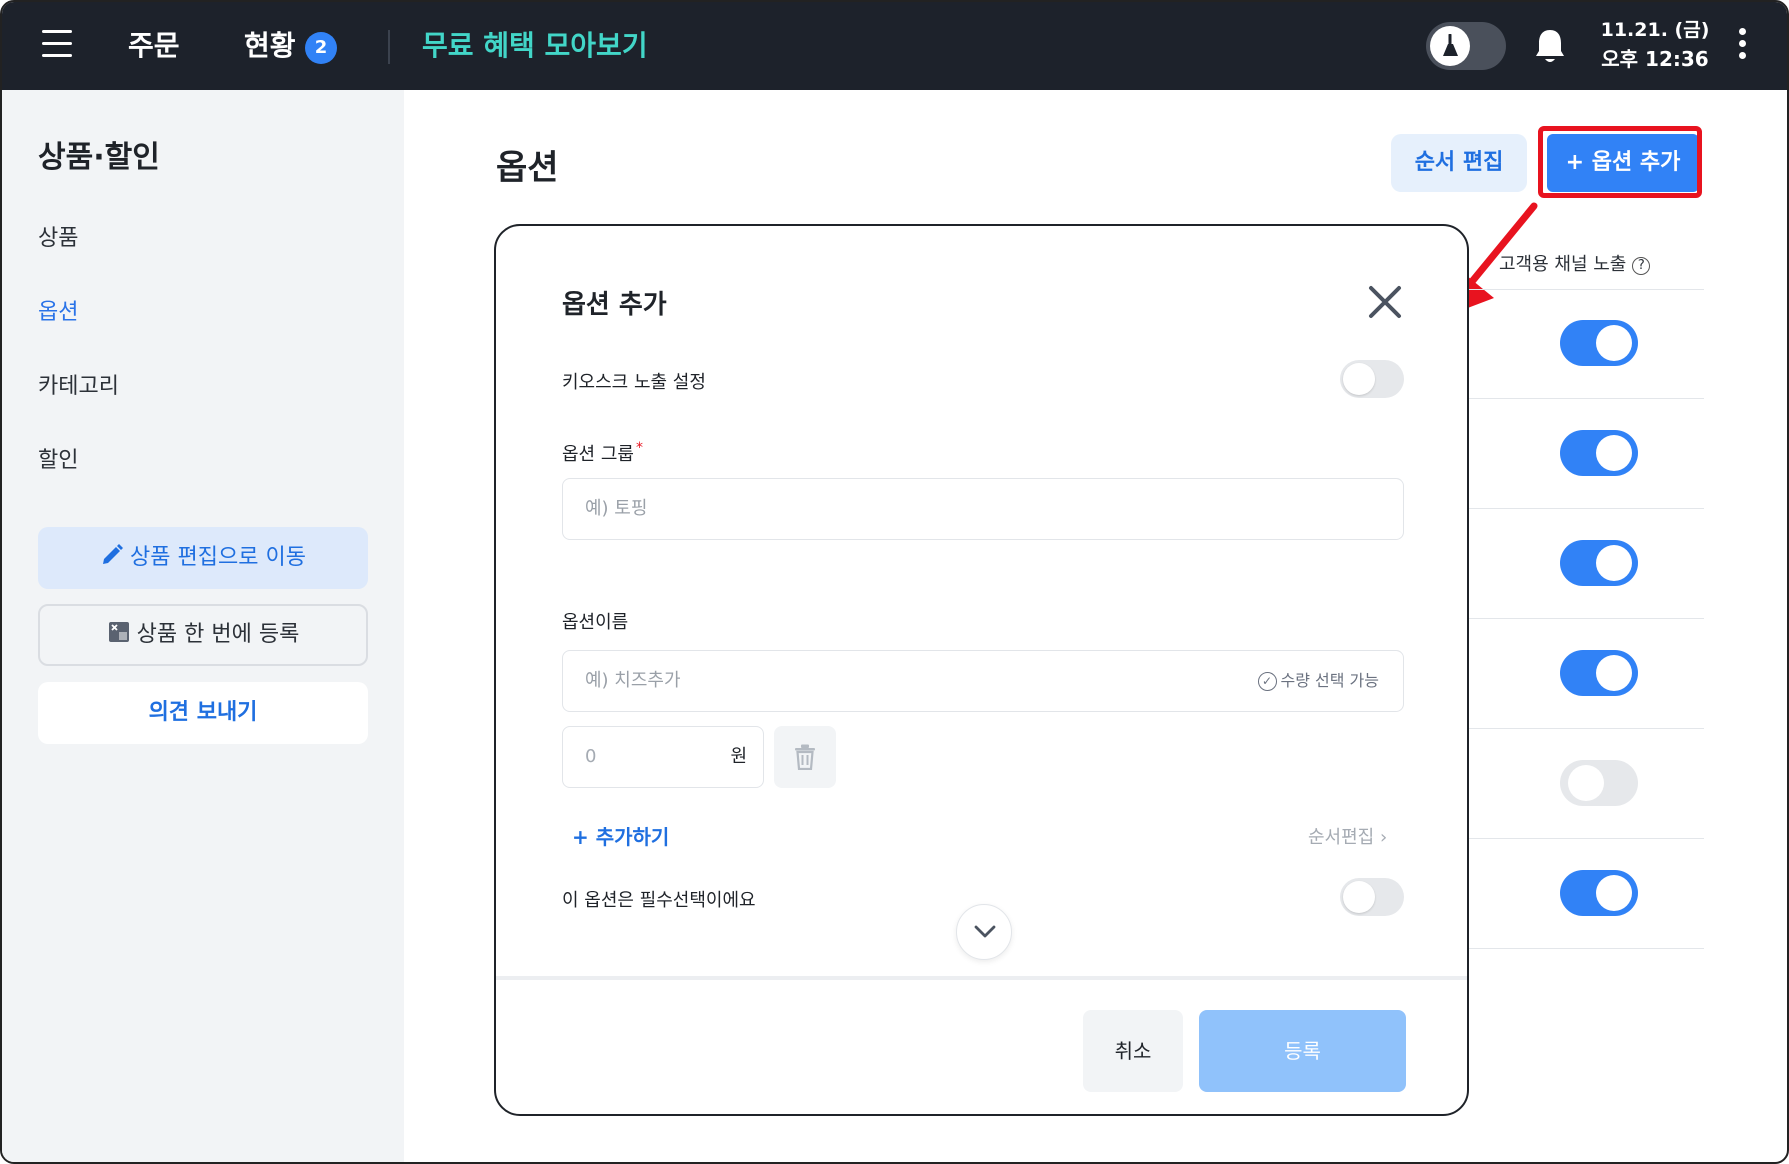 The height and width of the screenshot is (1164, 1789). What do you see at coordinates (99, 157) in the screenshot?
I see `sidebar-title: 상품·할인` at bounding box center [99, 157].